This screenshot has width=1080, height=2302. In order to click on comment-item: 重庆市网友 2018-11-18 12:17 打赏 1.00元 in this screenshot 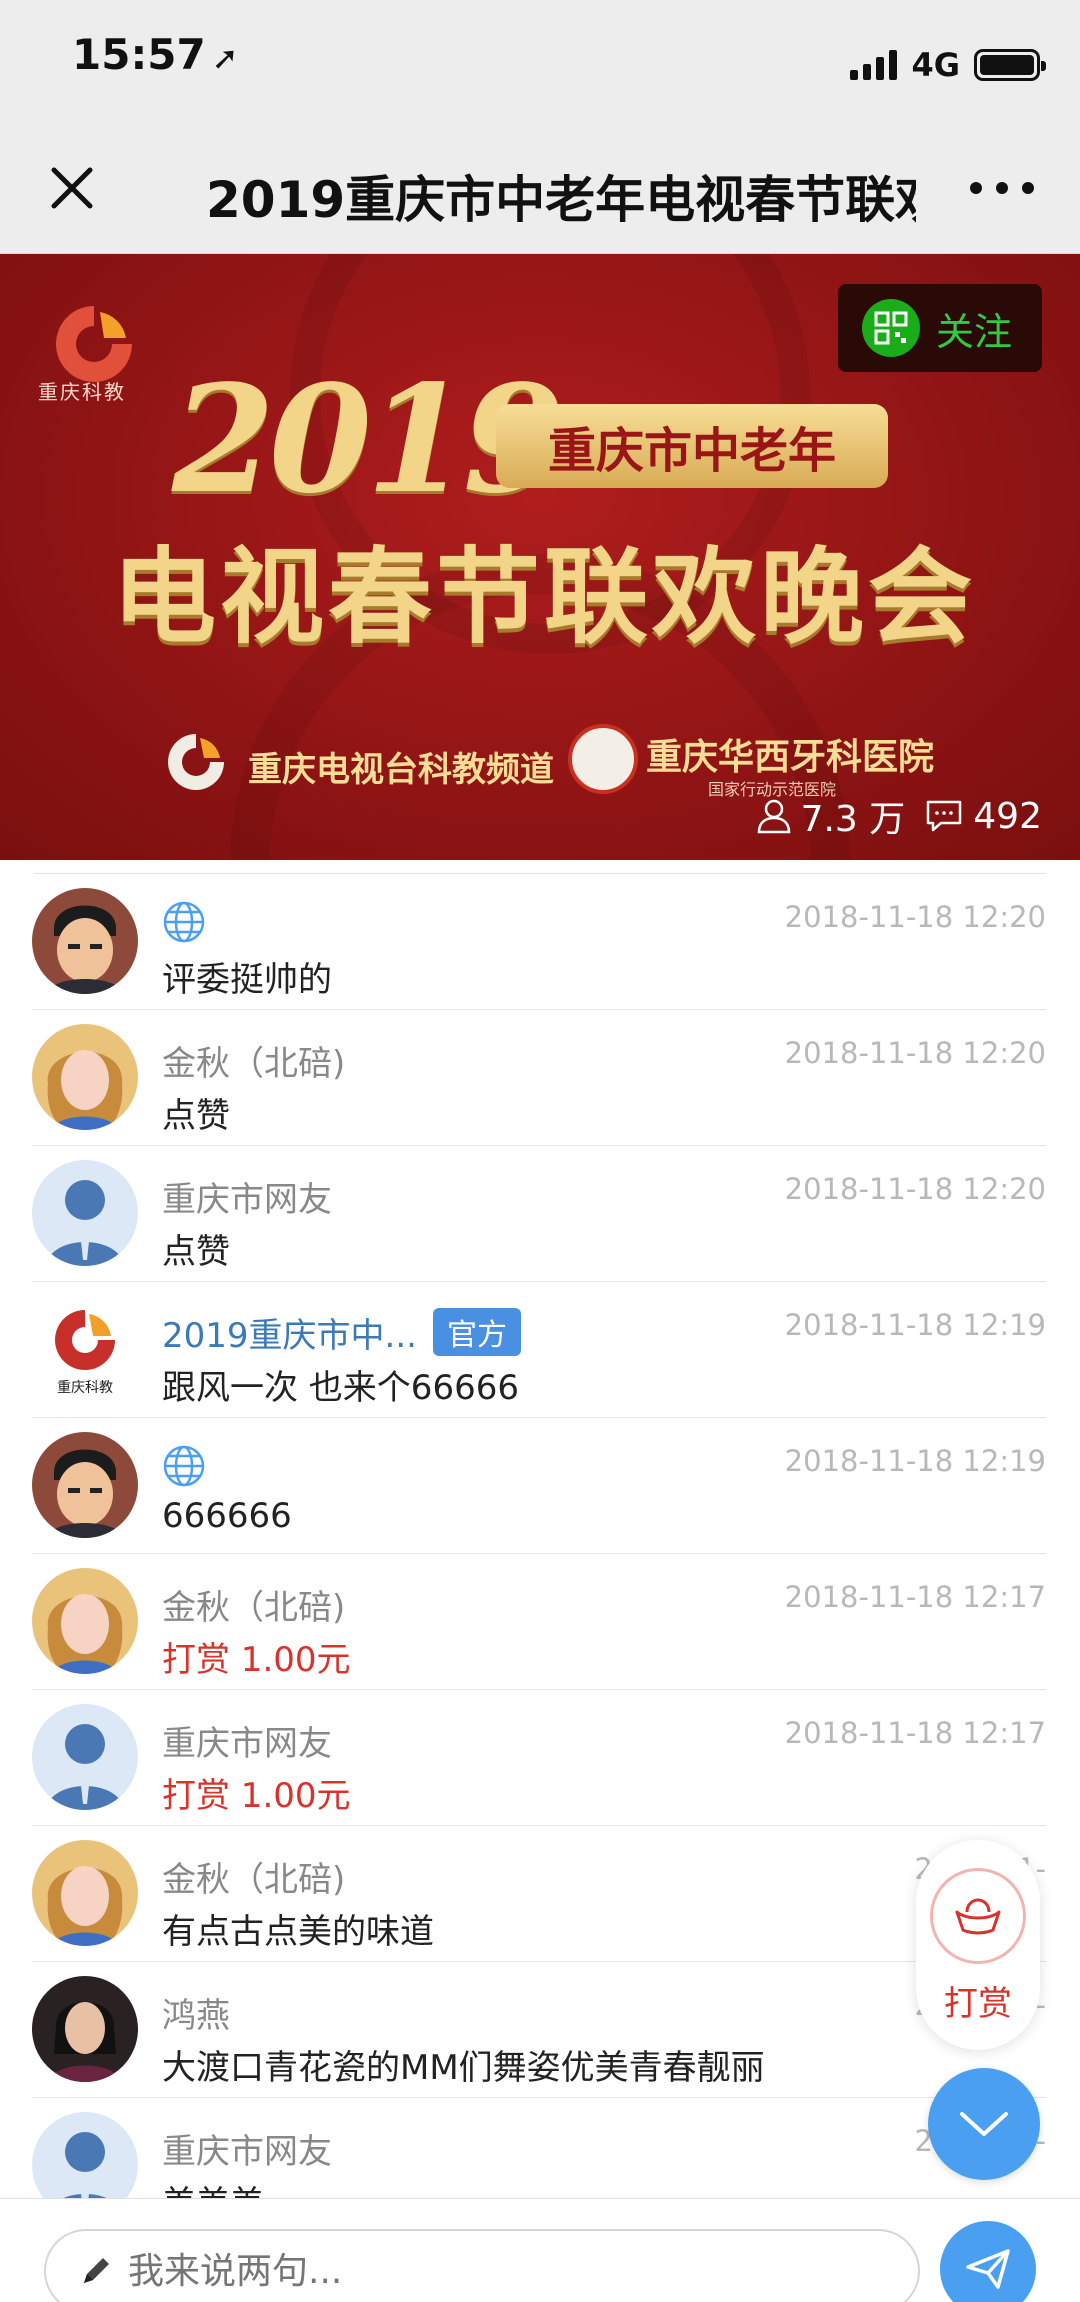, I will do `click(539, 1758)`.